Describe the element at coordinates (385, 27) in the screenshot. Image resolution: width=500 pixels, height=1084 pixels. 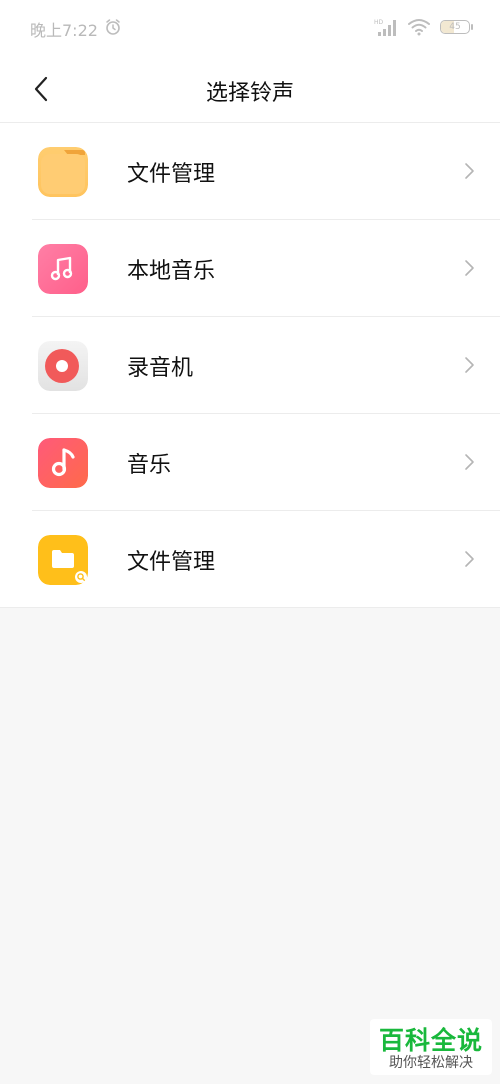
I see `hd-signal-icon: HD` at that location.